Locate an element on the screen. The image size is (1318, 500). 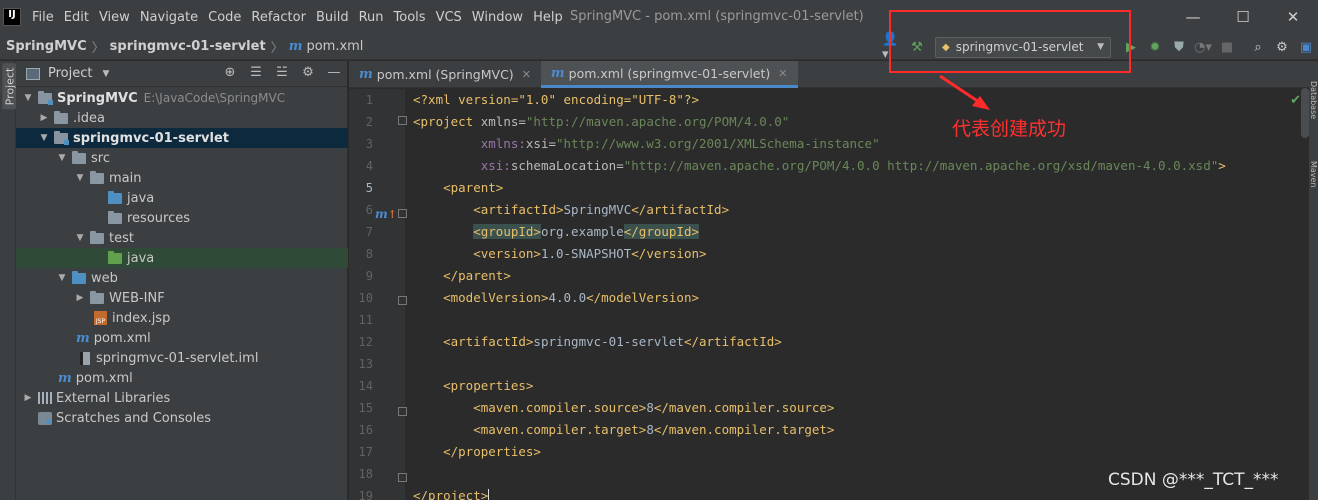
collapse-all-icon: ☱ is located at coordinates (282, 72).